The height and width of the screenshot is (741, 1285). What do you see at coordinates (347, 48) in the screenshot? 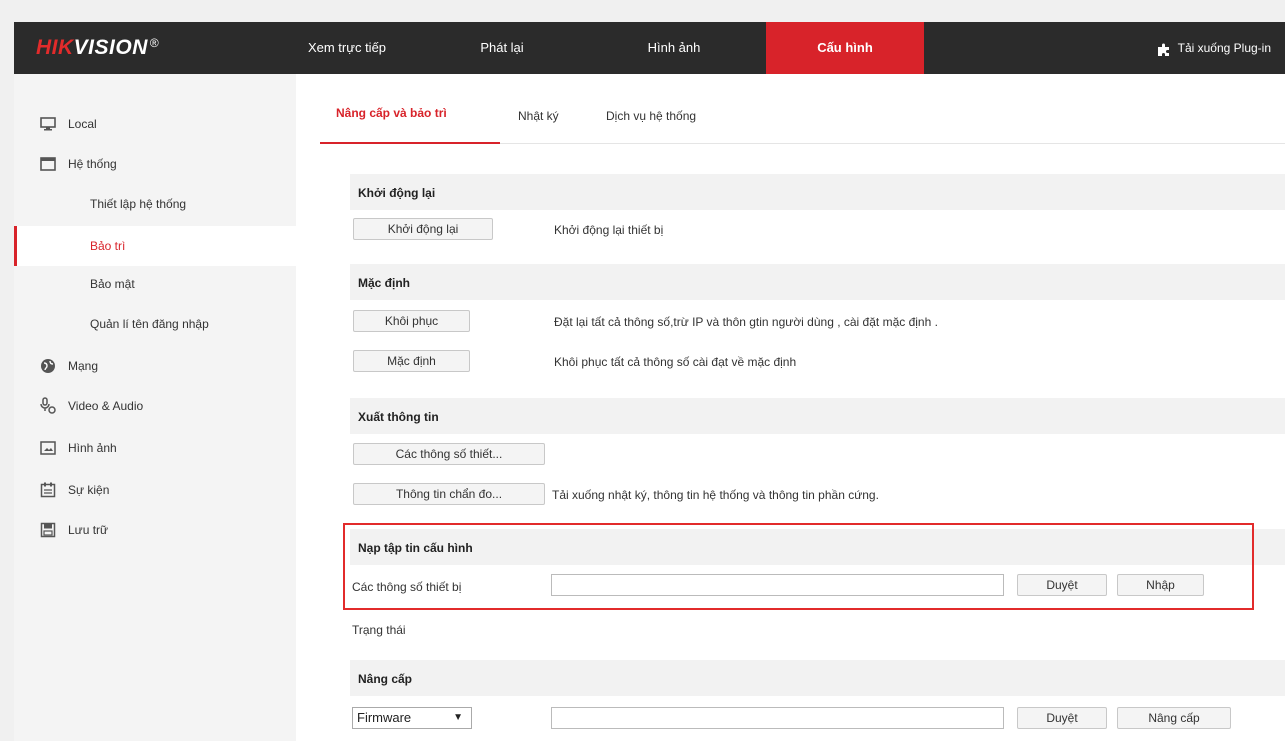
I see `nav-live-view: Xem trực tiếp` at bounding box center [347, 48].